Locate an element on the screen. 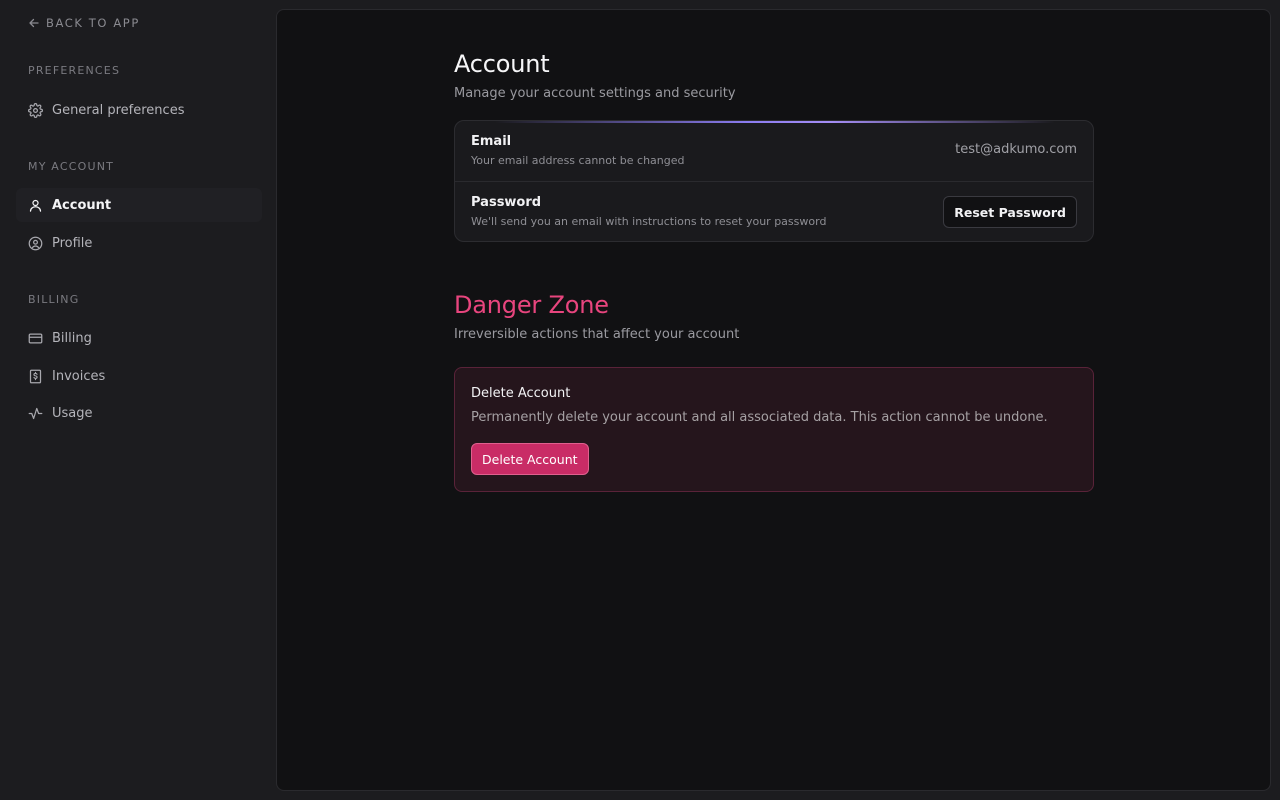  page-title: Account is located at coordinates (502, 64).